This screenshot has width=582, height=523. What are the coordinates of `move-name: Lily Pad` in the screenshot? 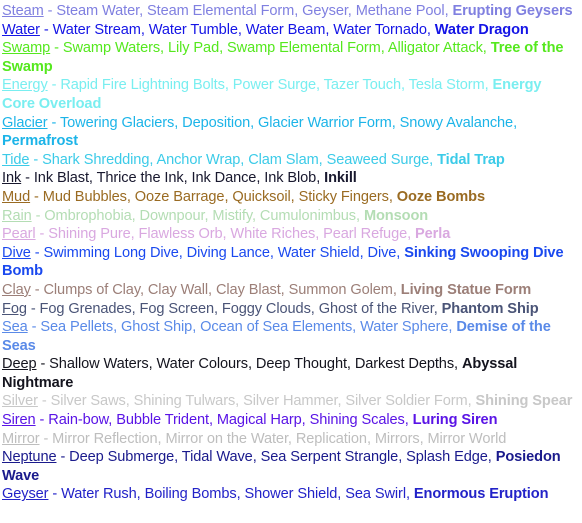 It's located at (193, 48).